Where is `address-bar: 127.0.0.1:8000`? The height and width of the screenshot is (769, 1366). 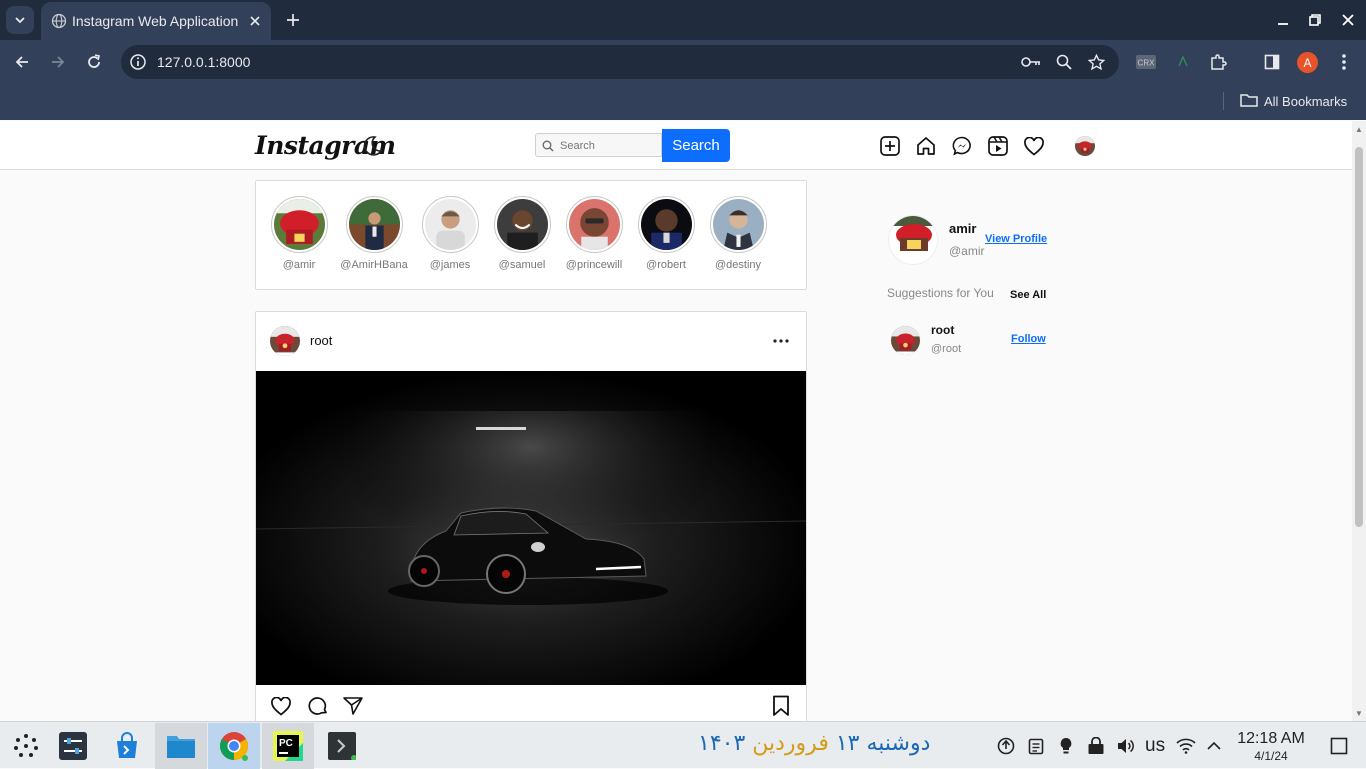 address-bar: 127.0.0.1:8000 is located at coordinates (620, 62).